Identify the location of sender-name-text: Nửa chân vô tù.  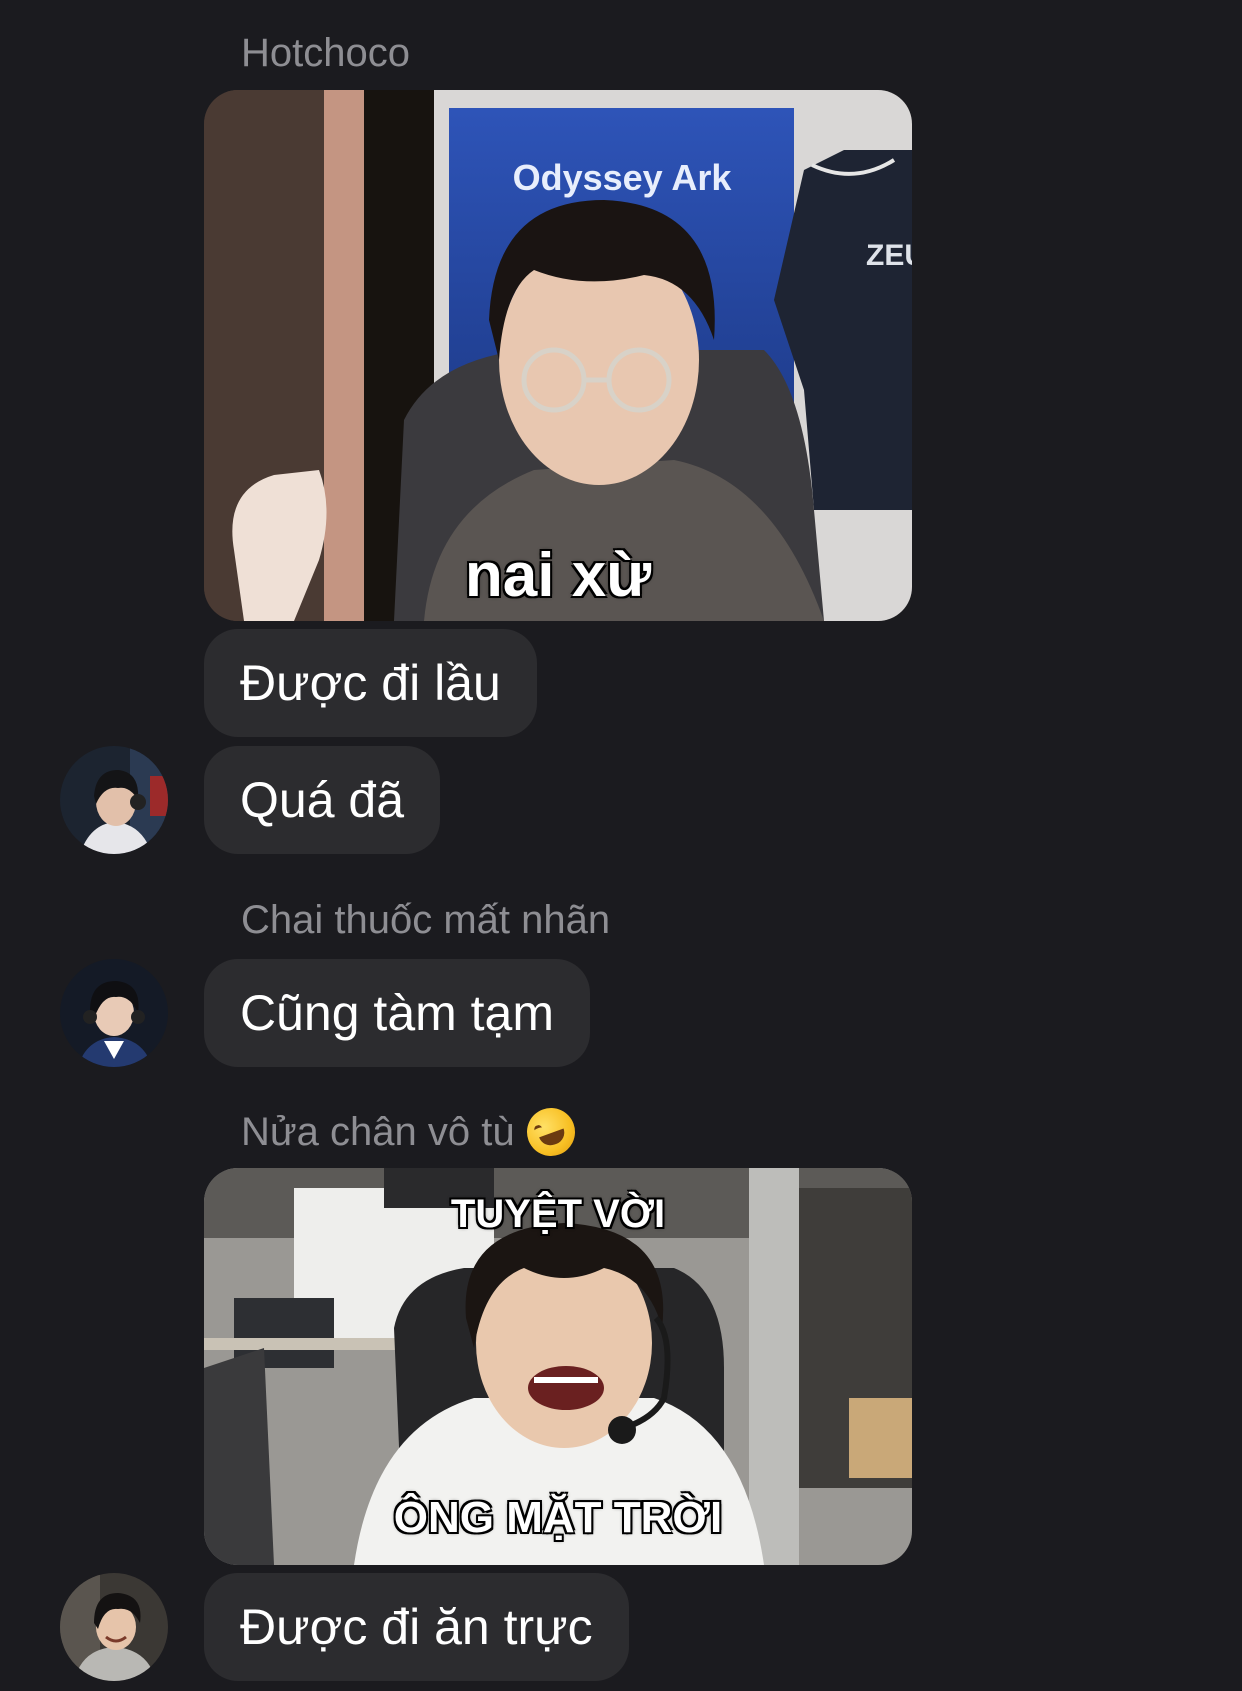
(378, 1132).